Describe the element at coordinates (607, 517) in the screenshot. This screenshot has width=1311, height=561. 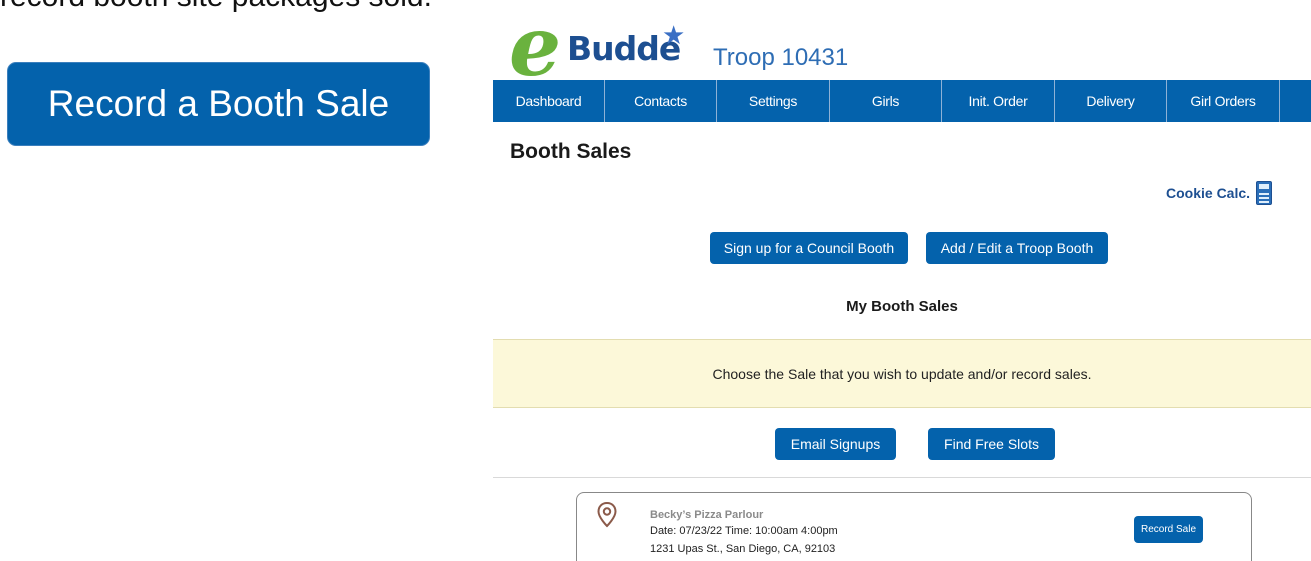
I see `location-pin-icon` at that location.